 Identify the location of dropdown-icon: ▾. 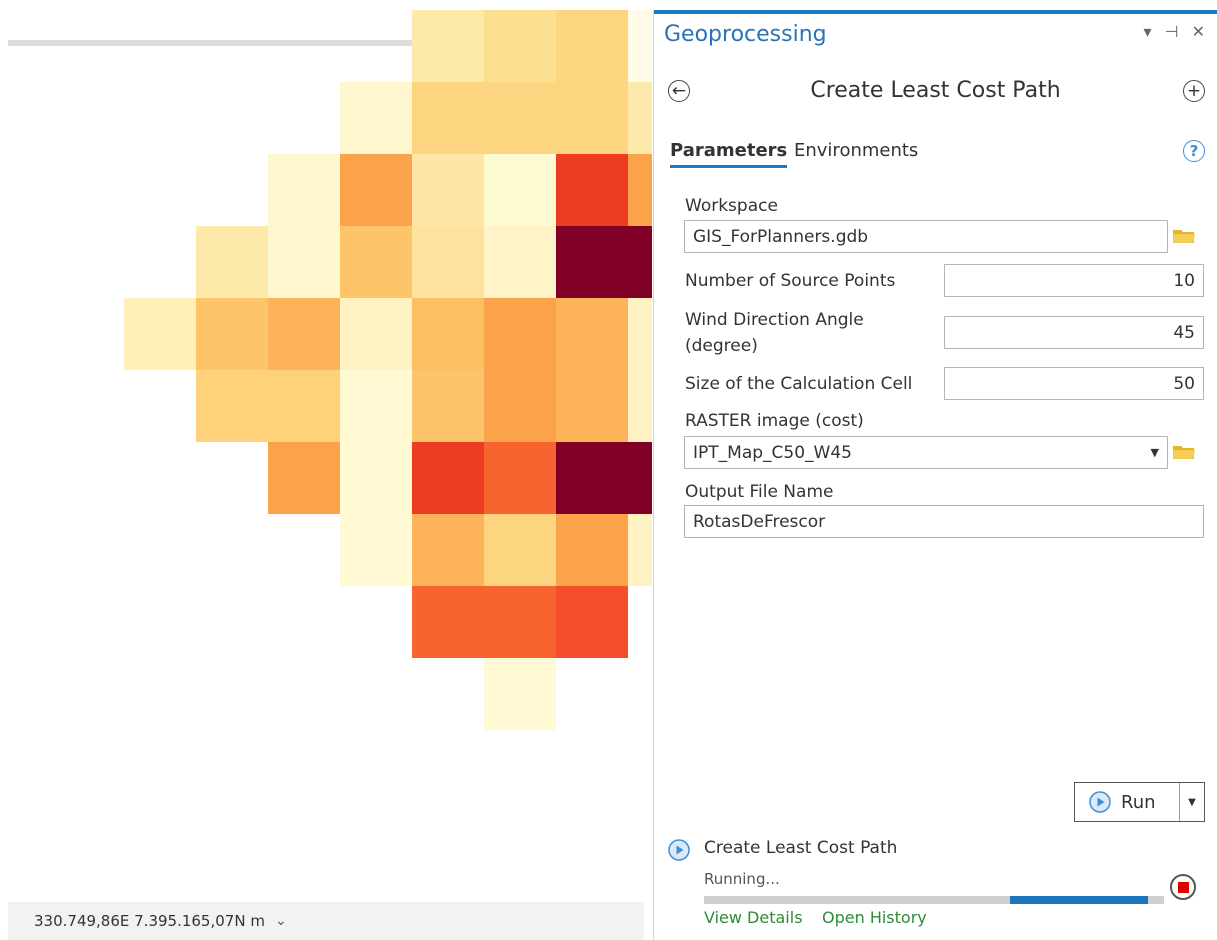
(1149, 31).